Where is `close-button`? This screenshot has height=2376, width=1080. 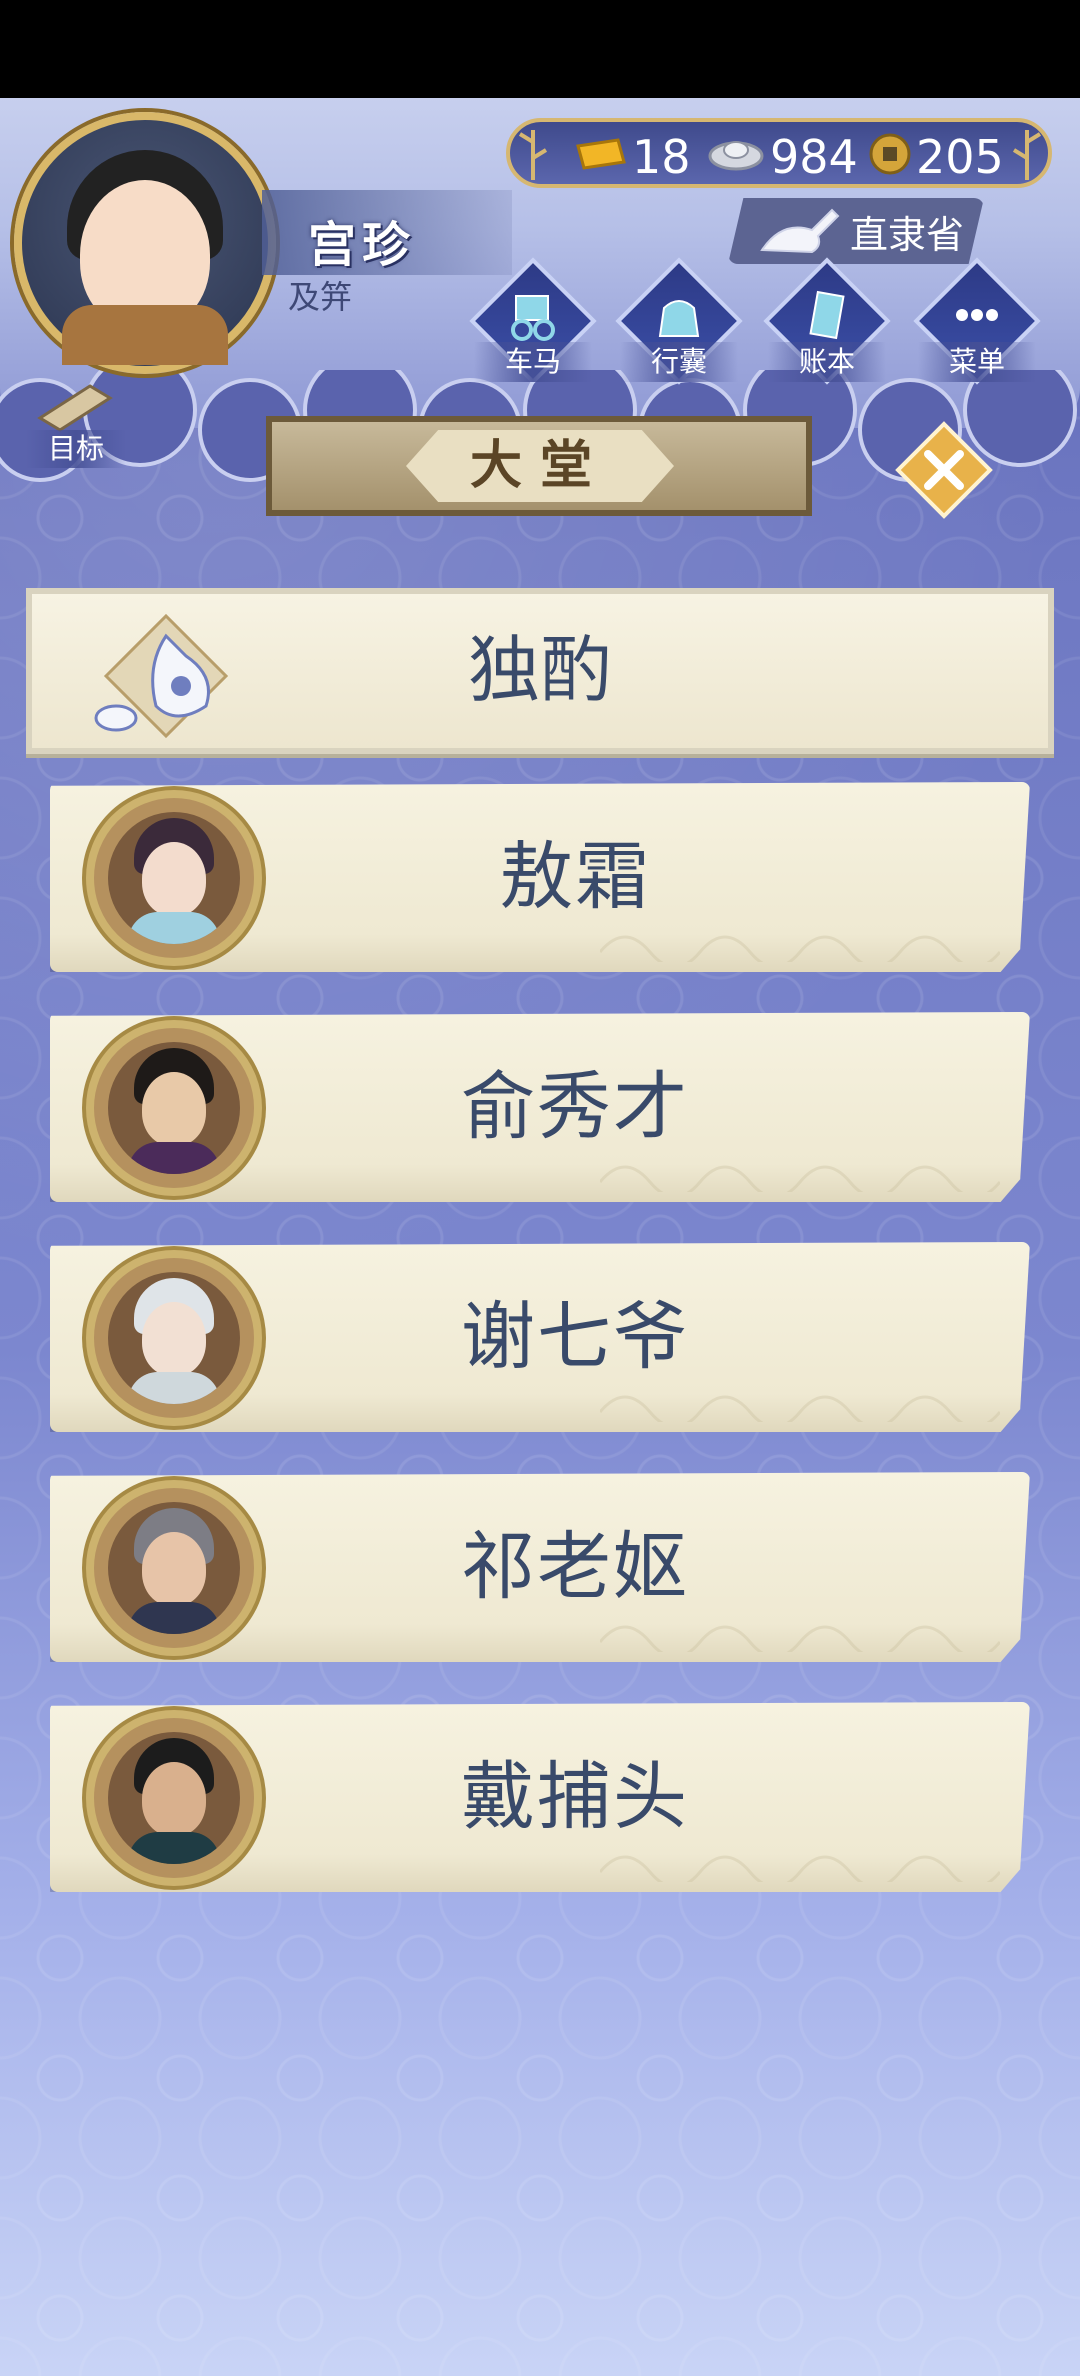 close-button is located at coordinates (944, 470).